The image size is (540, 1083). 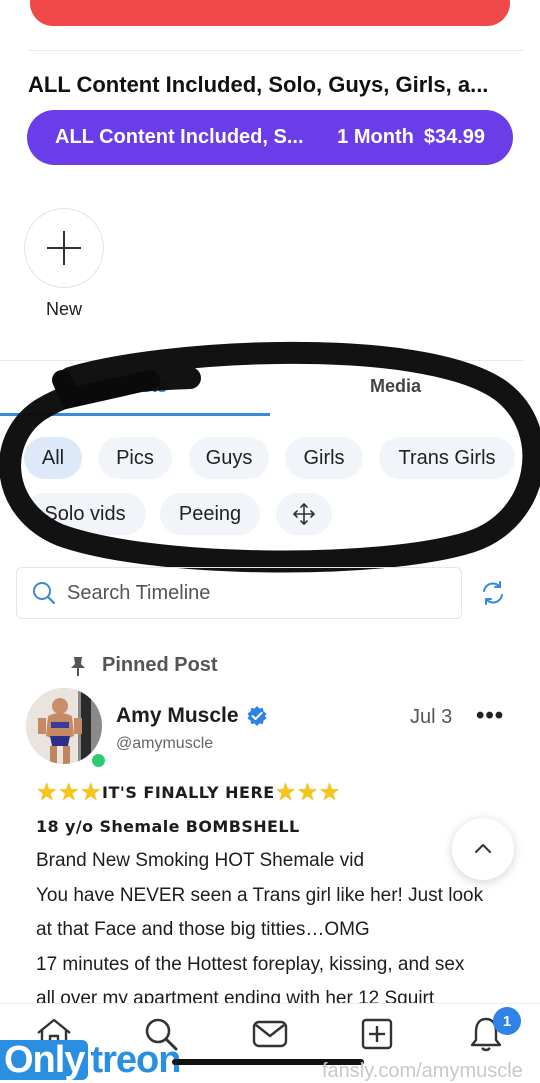 I want to click on scroll-to-top-button, so click(x=483, y=849).